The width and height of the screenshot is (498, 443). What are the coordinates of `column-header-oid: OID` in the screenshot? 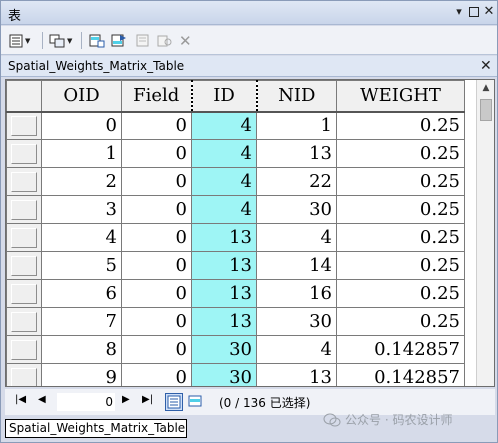 It's located at (81, 96).